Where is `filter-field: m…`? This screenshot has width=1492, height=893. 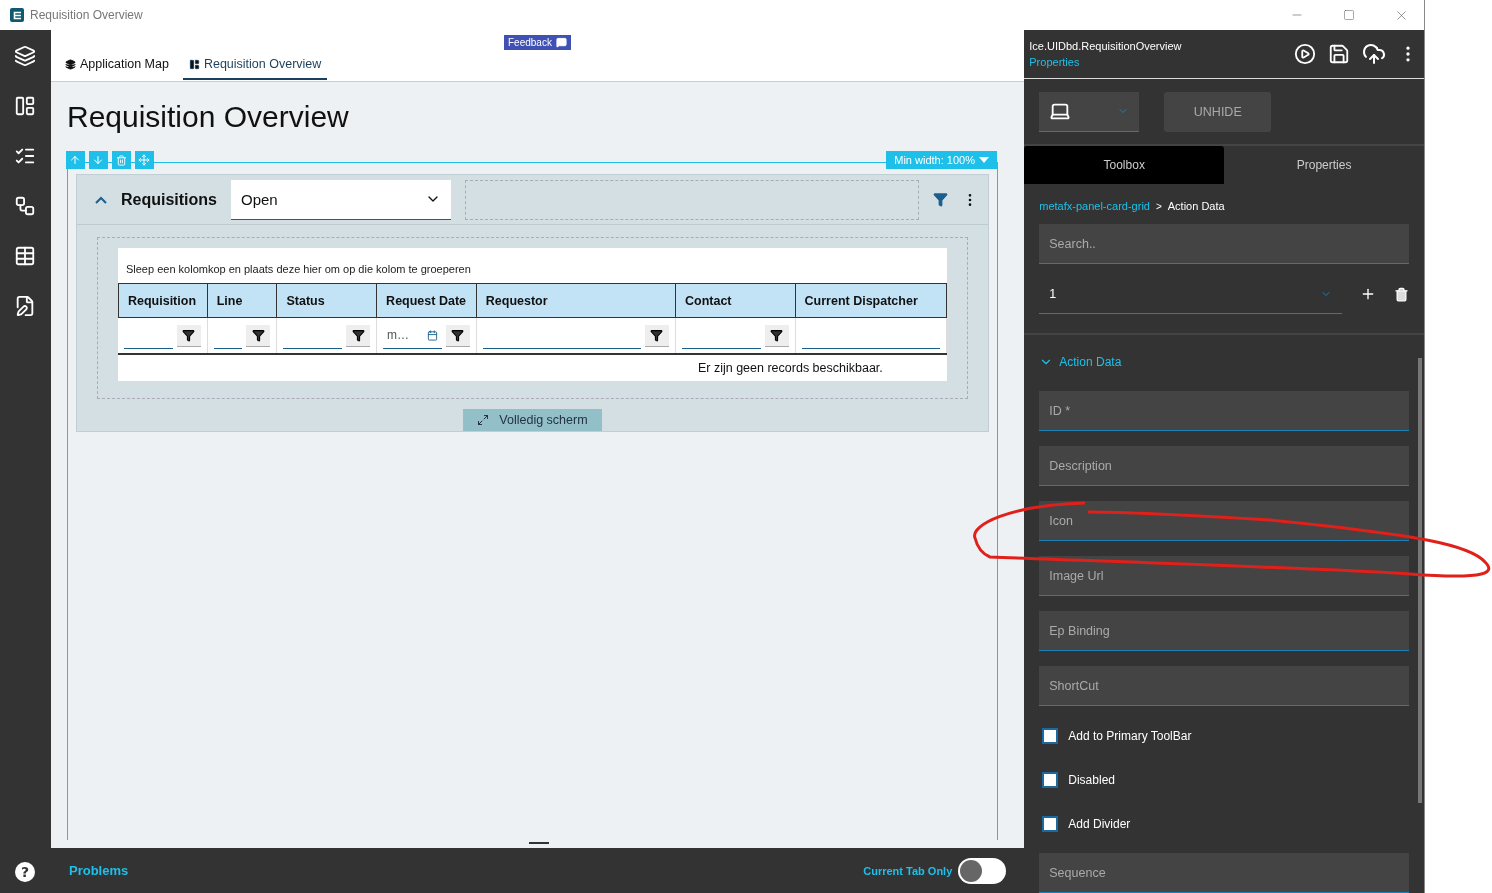 filter-field: m… is located at coordinates (412, 335).